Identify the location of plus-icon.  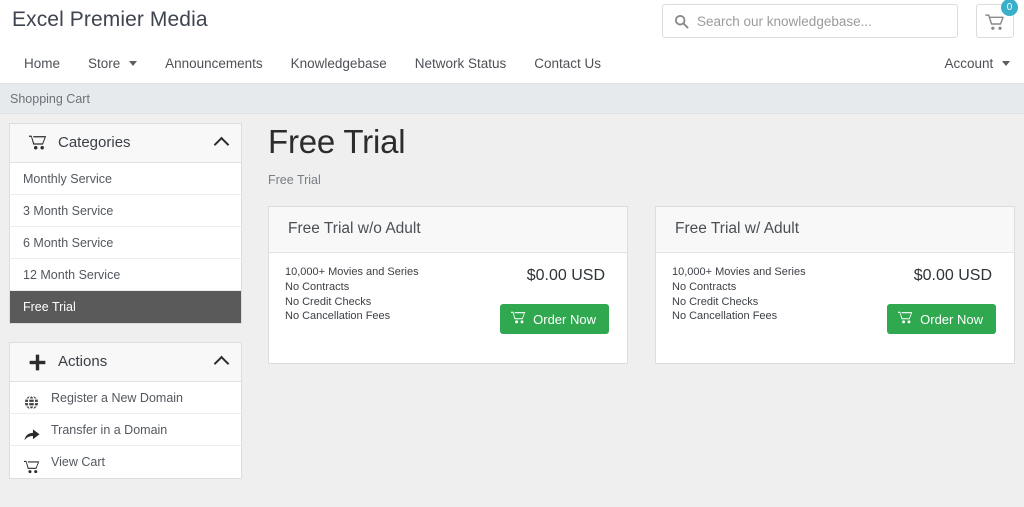
(37, 365).